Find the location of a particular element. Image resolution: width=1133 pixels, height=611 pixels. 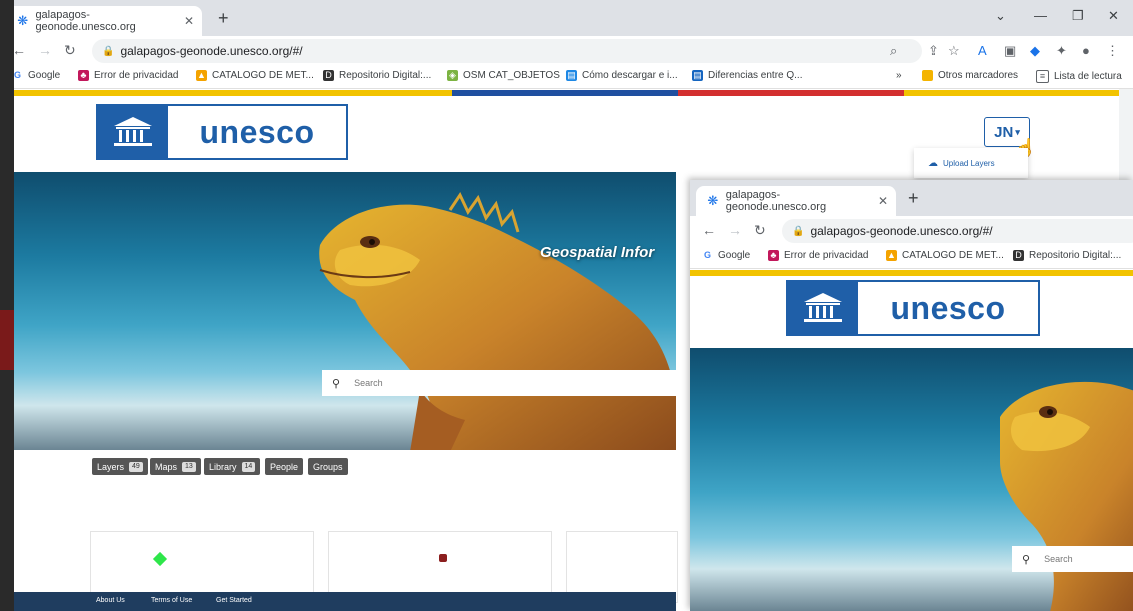

close-window-icon: ✕ is located at coordinates (1113, 16).